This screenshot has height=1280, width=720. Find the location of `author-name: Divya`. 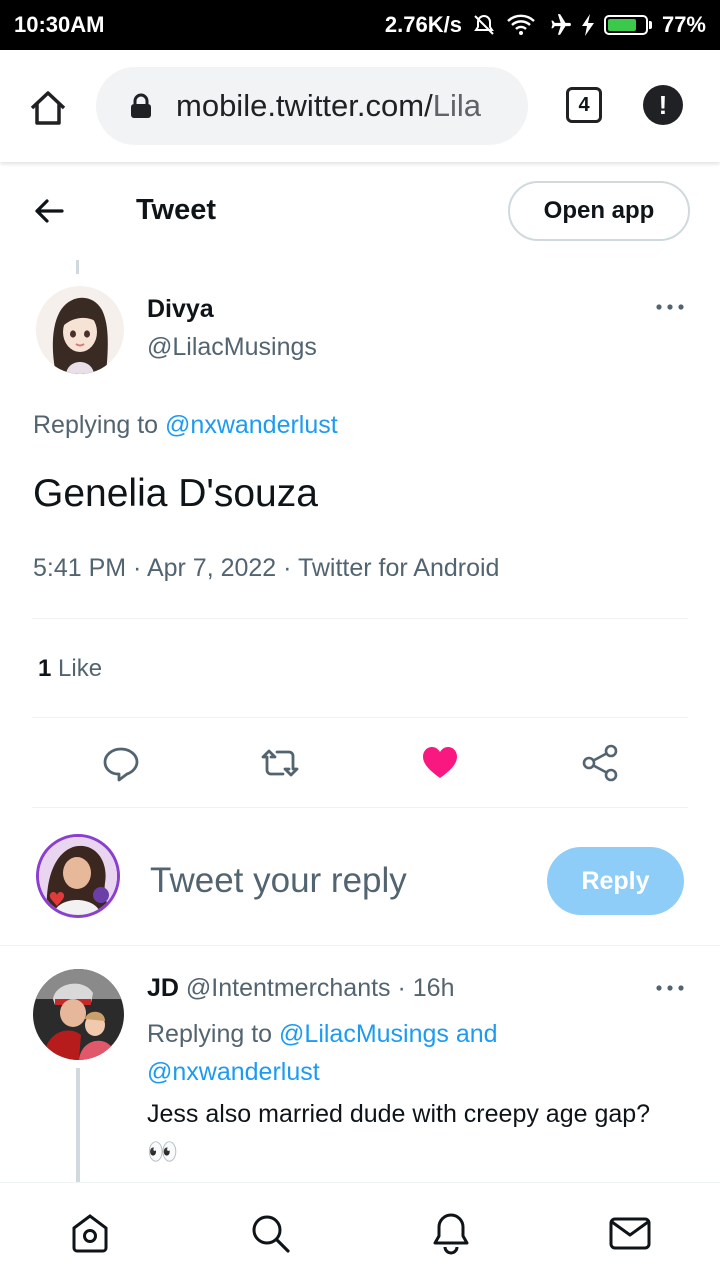

author-name: Divya is located at coordinates (180, 309).